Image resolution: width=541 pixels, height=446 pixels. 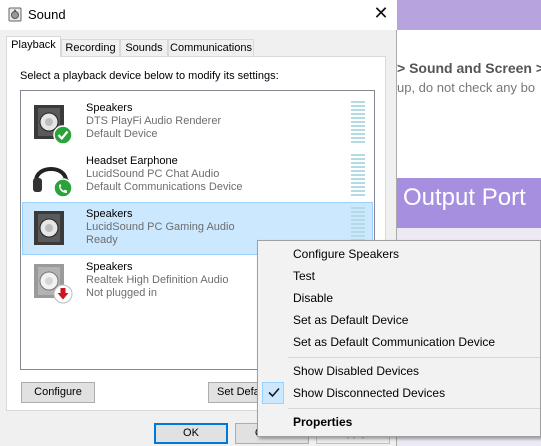 What do you see at coordinates (90, 48) in the screenshot?
I see `tab-recording: Recording` at bounding box center [90, 48].